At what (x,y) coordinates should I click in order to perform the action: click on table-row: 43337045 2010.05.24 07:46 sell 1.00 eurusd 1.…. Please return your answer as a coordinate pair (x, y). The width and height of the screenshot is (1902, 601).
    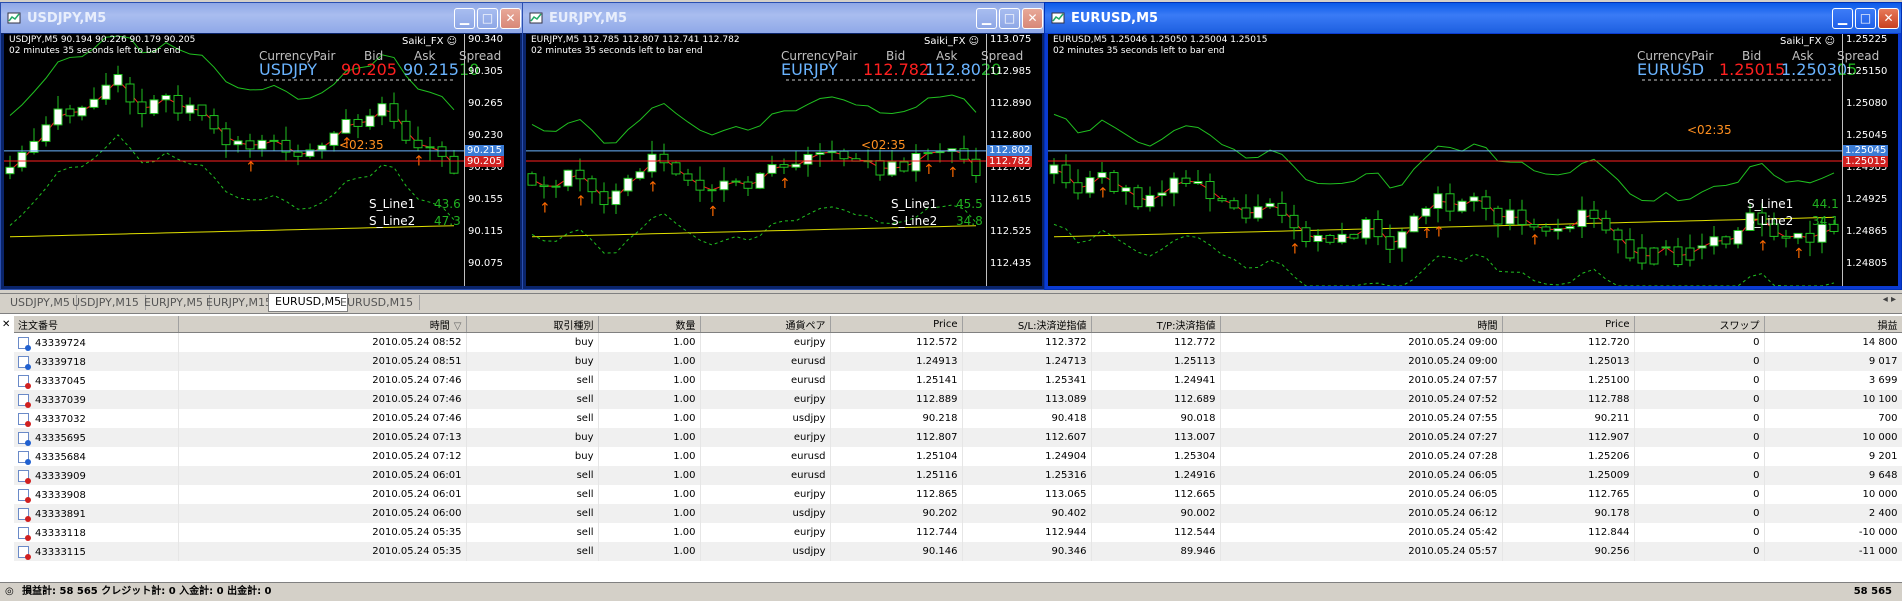
    Looking at the image, I should click on (958, 380).